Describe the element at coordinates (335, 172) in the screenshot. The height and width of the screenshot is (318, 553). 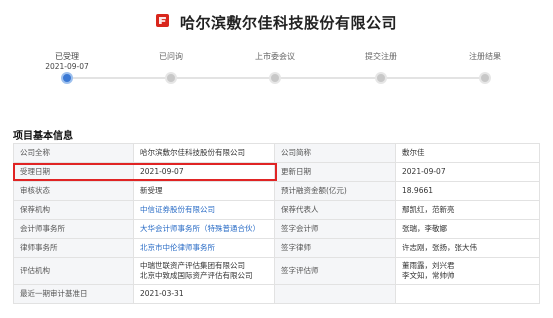
I see `field-label: 更新日期` at that location.